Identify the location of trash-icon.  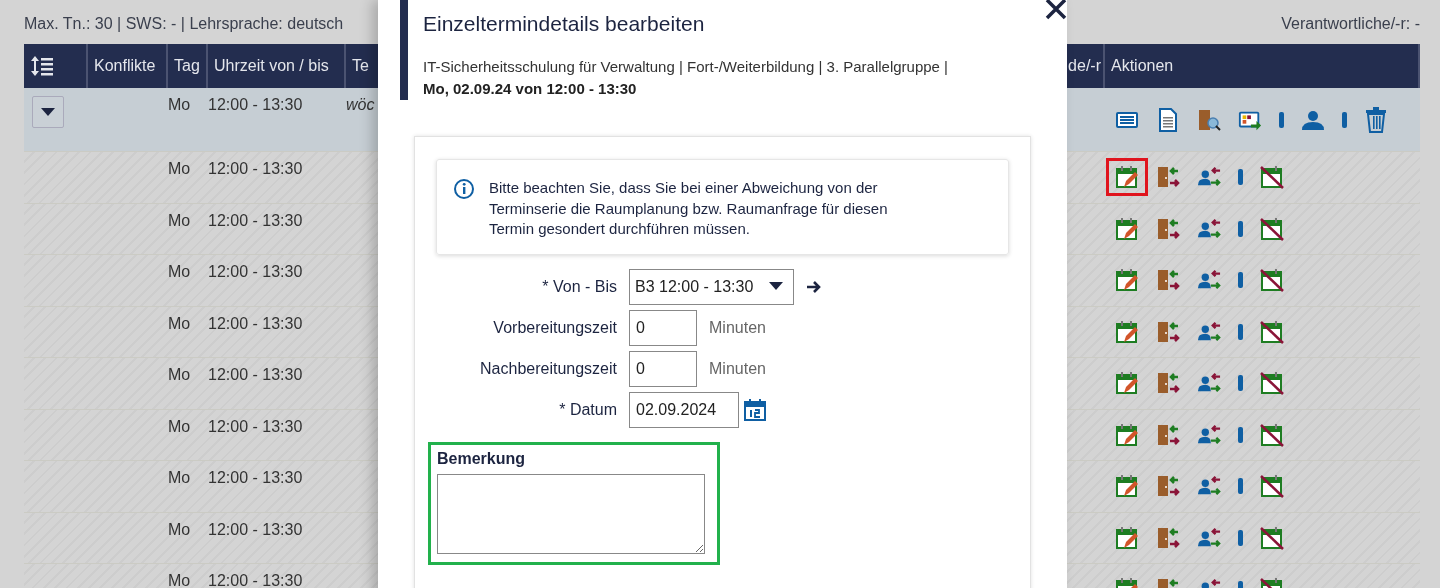
(1376, 119).